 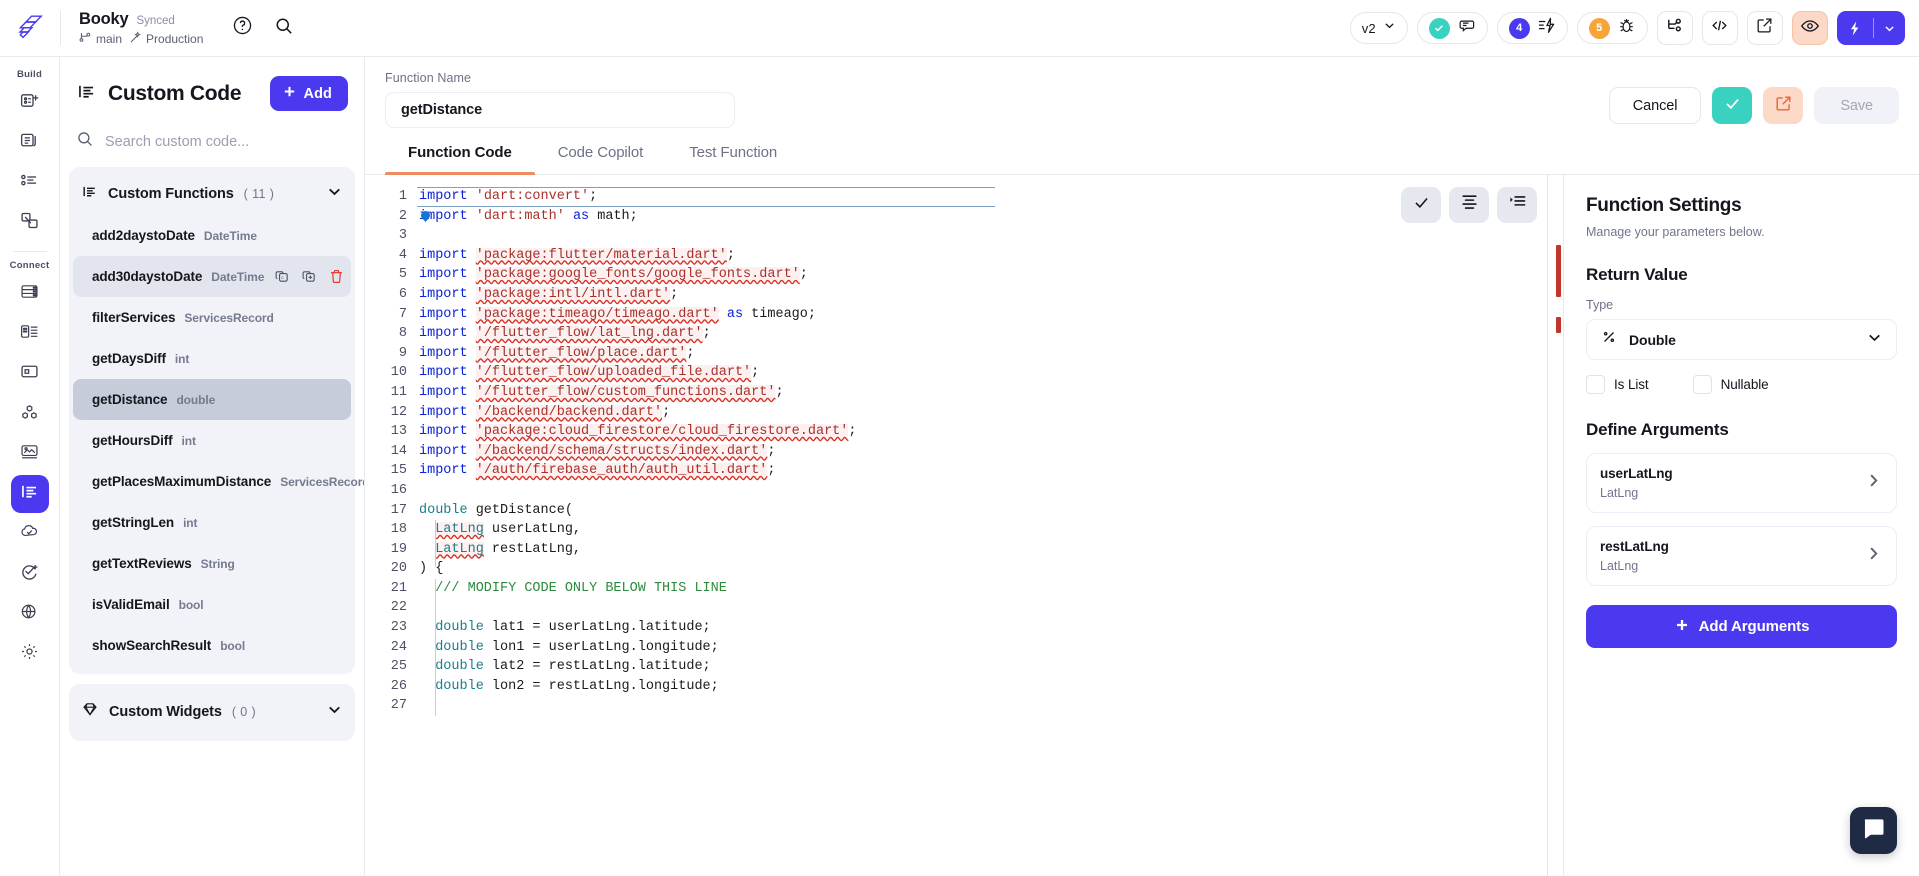 I want to click on duplicate-icon, so click(x=309, y=276).